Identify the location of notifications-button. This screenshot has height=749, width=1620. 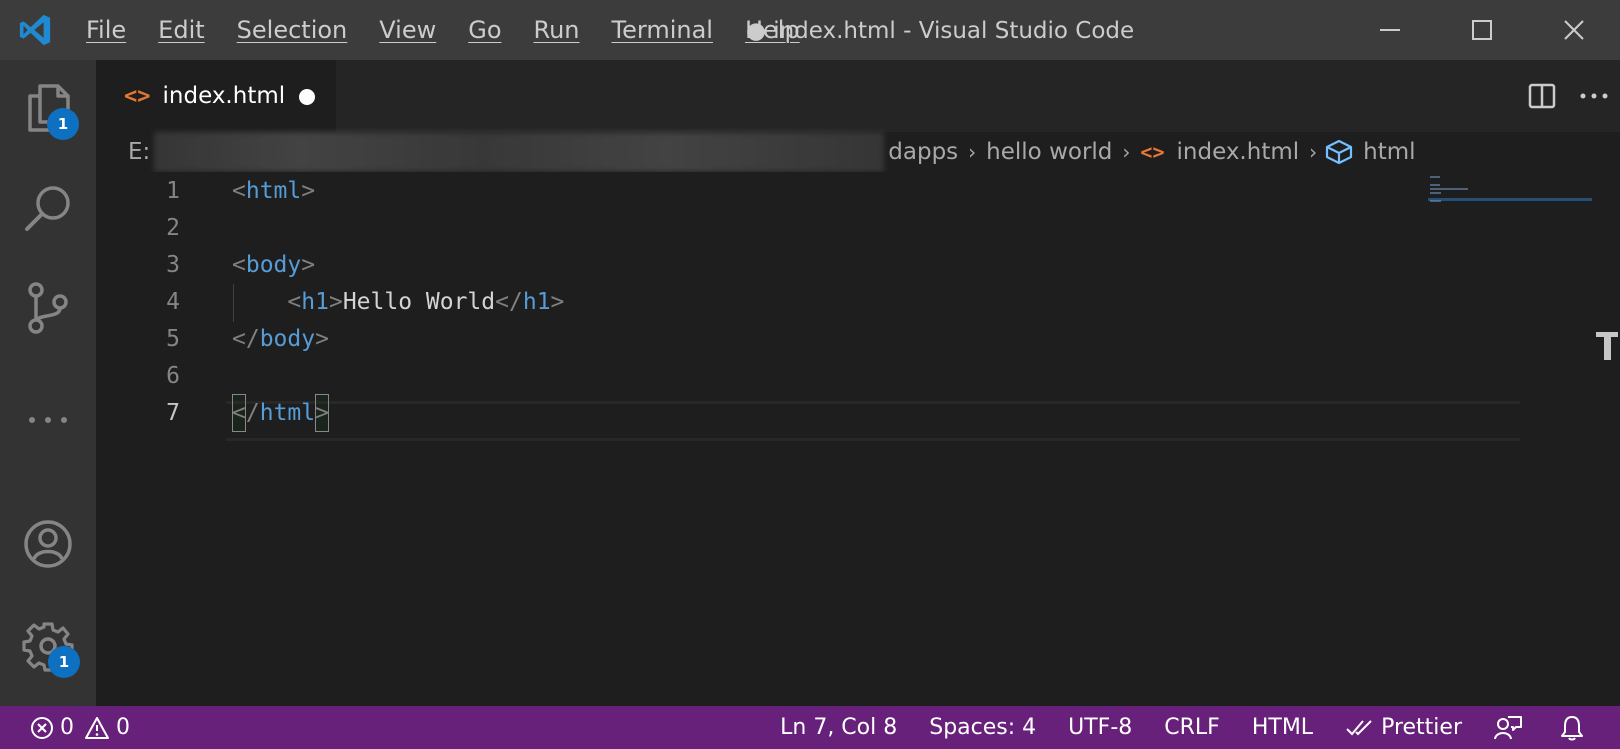
(1575, 727).